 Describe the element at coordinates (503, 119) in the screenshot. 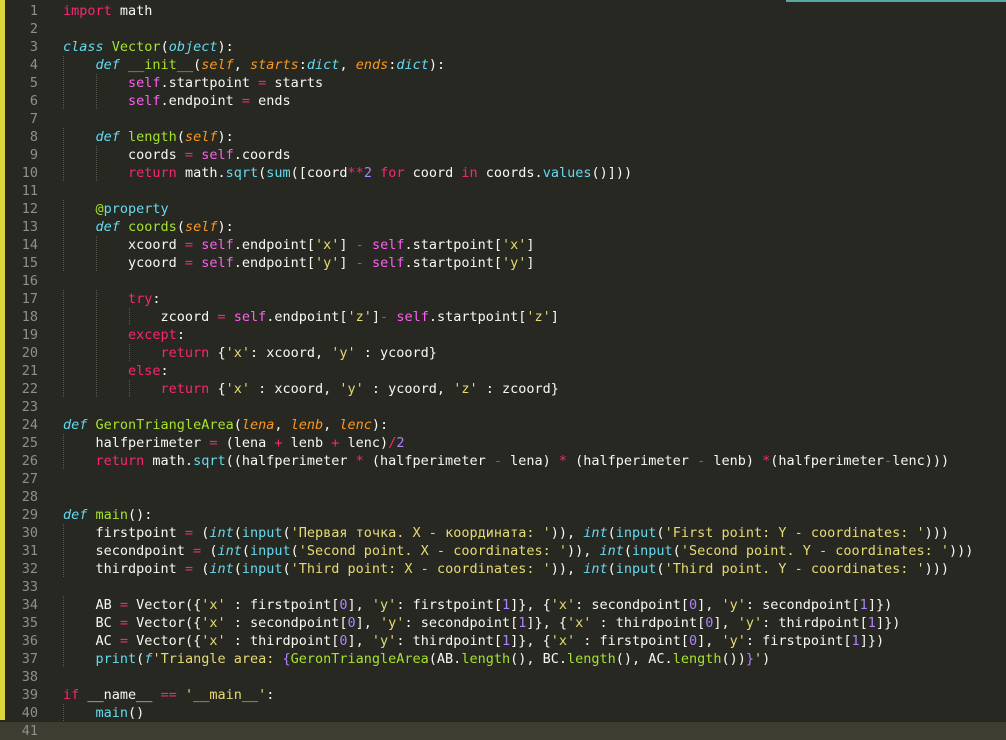

I see `code-line: 7` at that location.